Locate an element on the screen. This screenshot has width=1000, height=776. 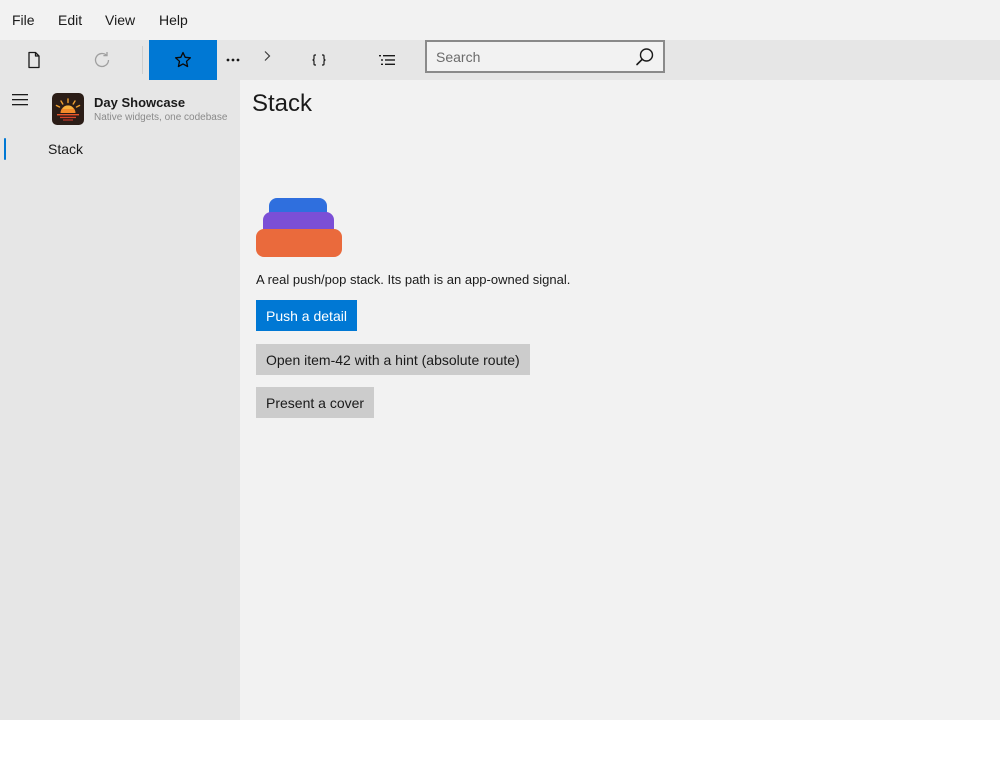
page-title: Stack is located at coordinates (282, 103).